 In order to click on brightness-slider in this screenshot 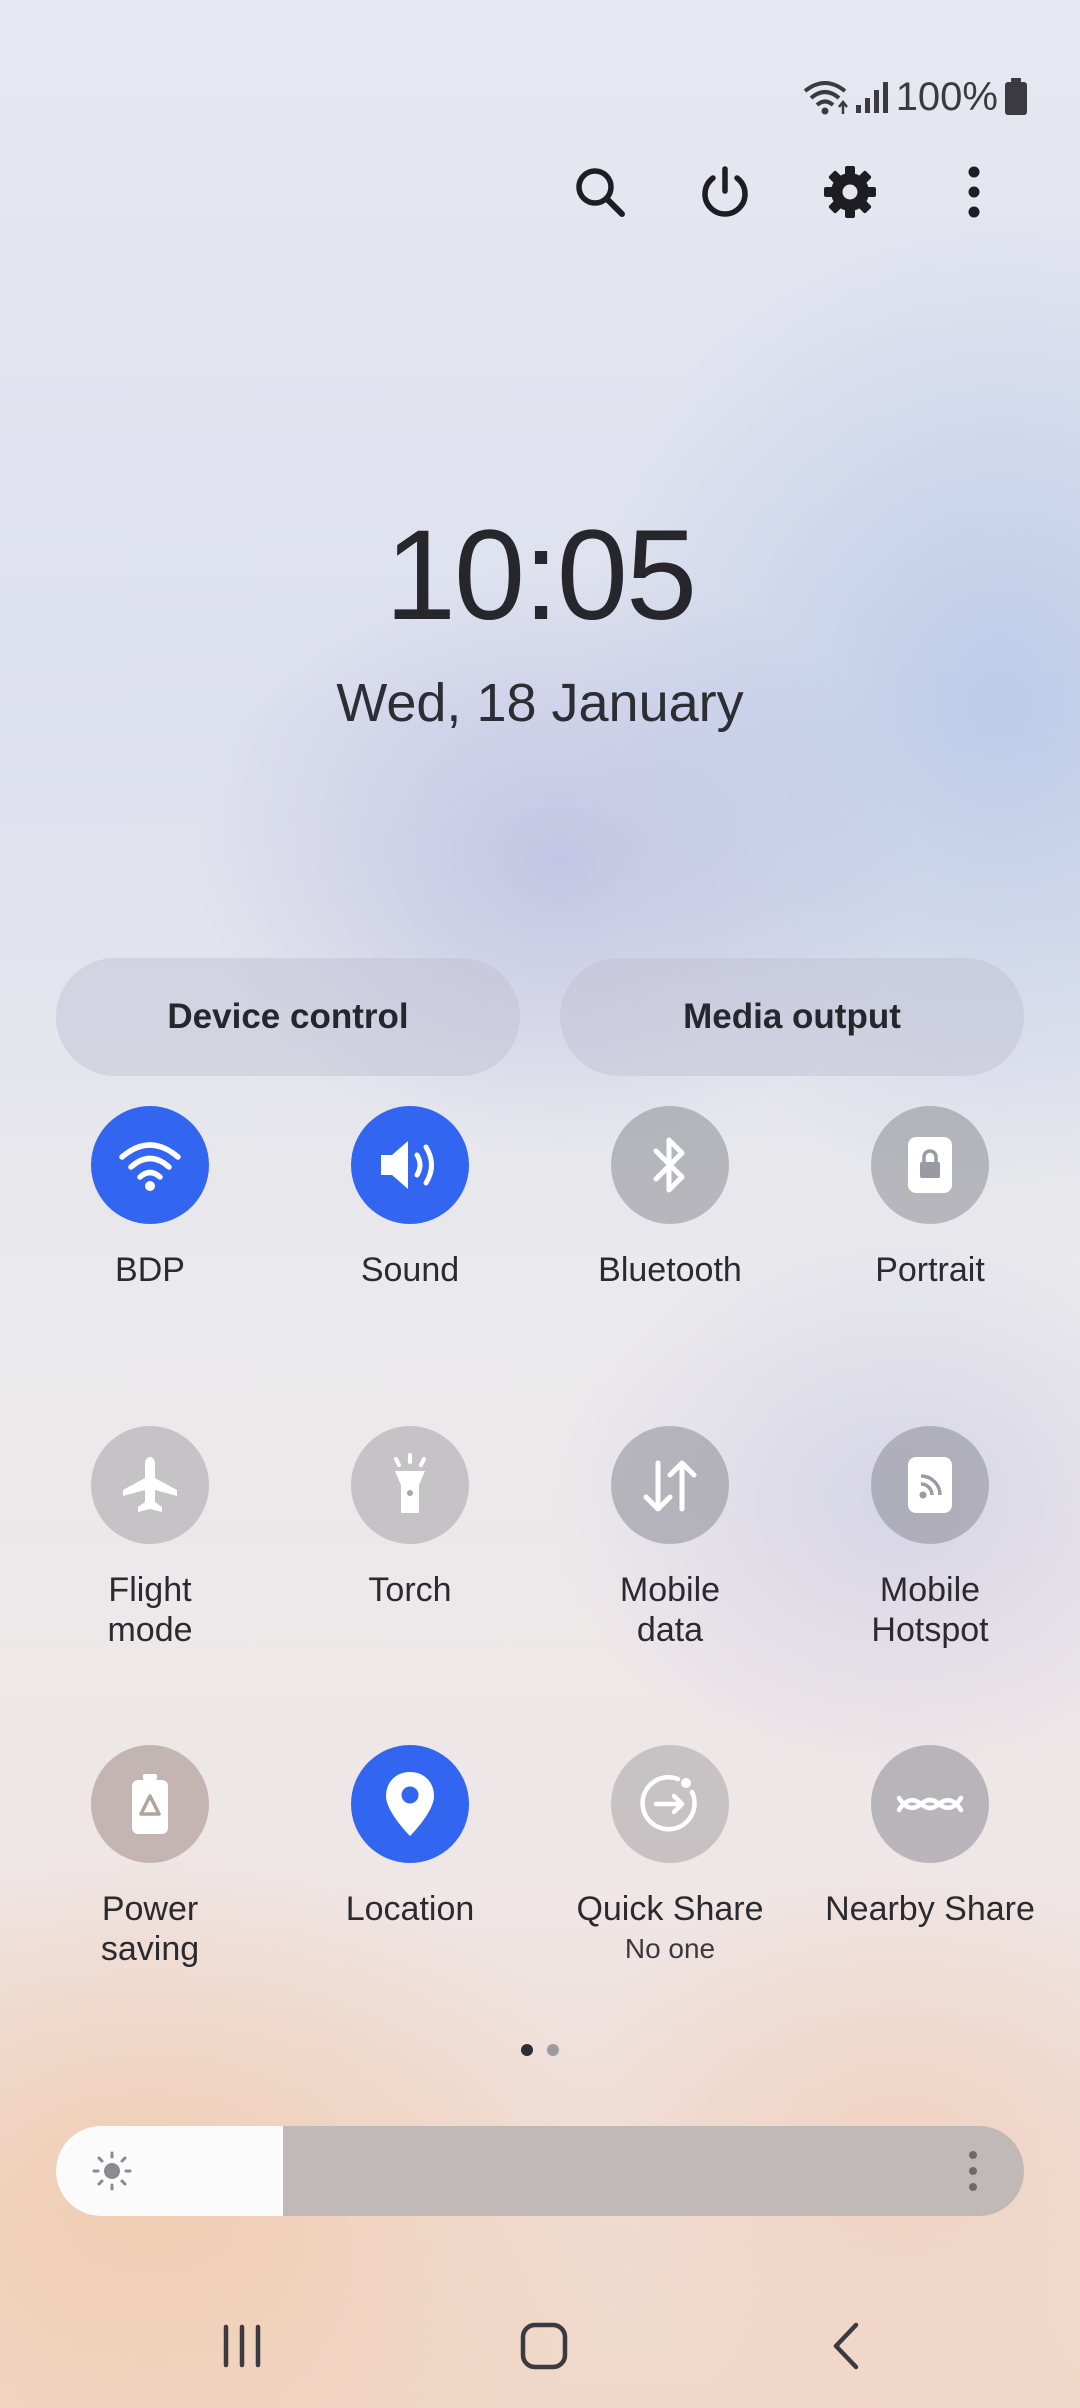, I will do `click(540, 2171)`.